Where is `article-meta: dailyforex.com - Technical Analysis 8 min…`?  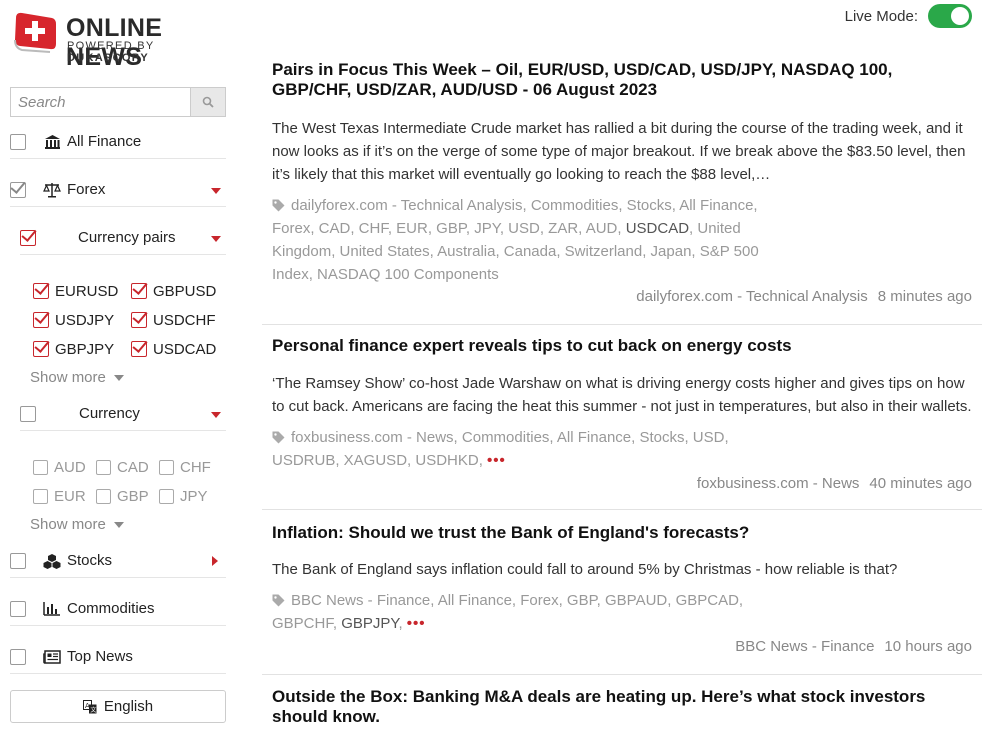
article-meta: dailyforex.com - Technical Analysis 8 min… is located at coordinates (804, 296).